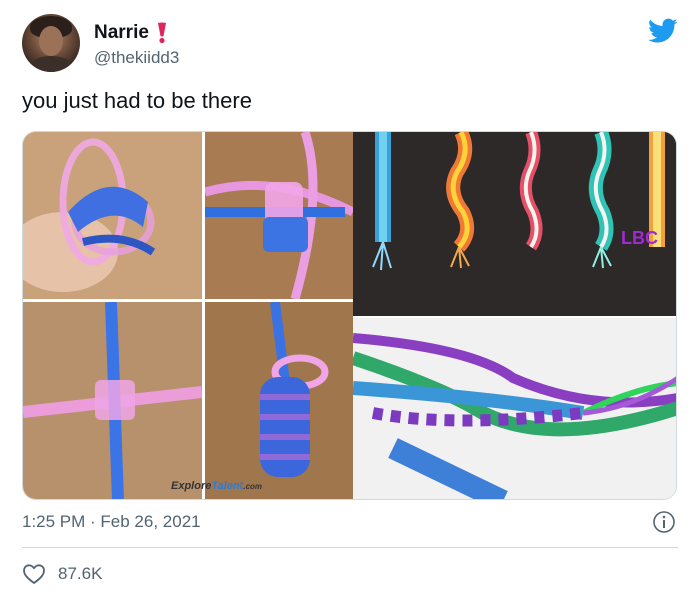 The width and height of the screenshot is (700, 602). What do you see at coordinates (350, 547) in the screenshot?
I see `divider` at bounding box center [350, 547].